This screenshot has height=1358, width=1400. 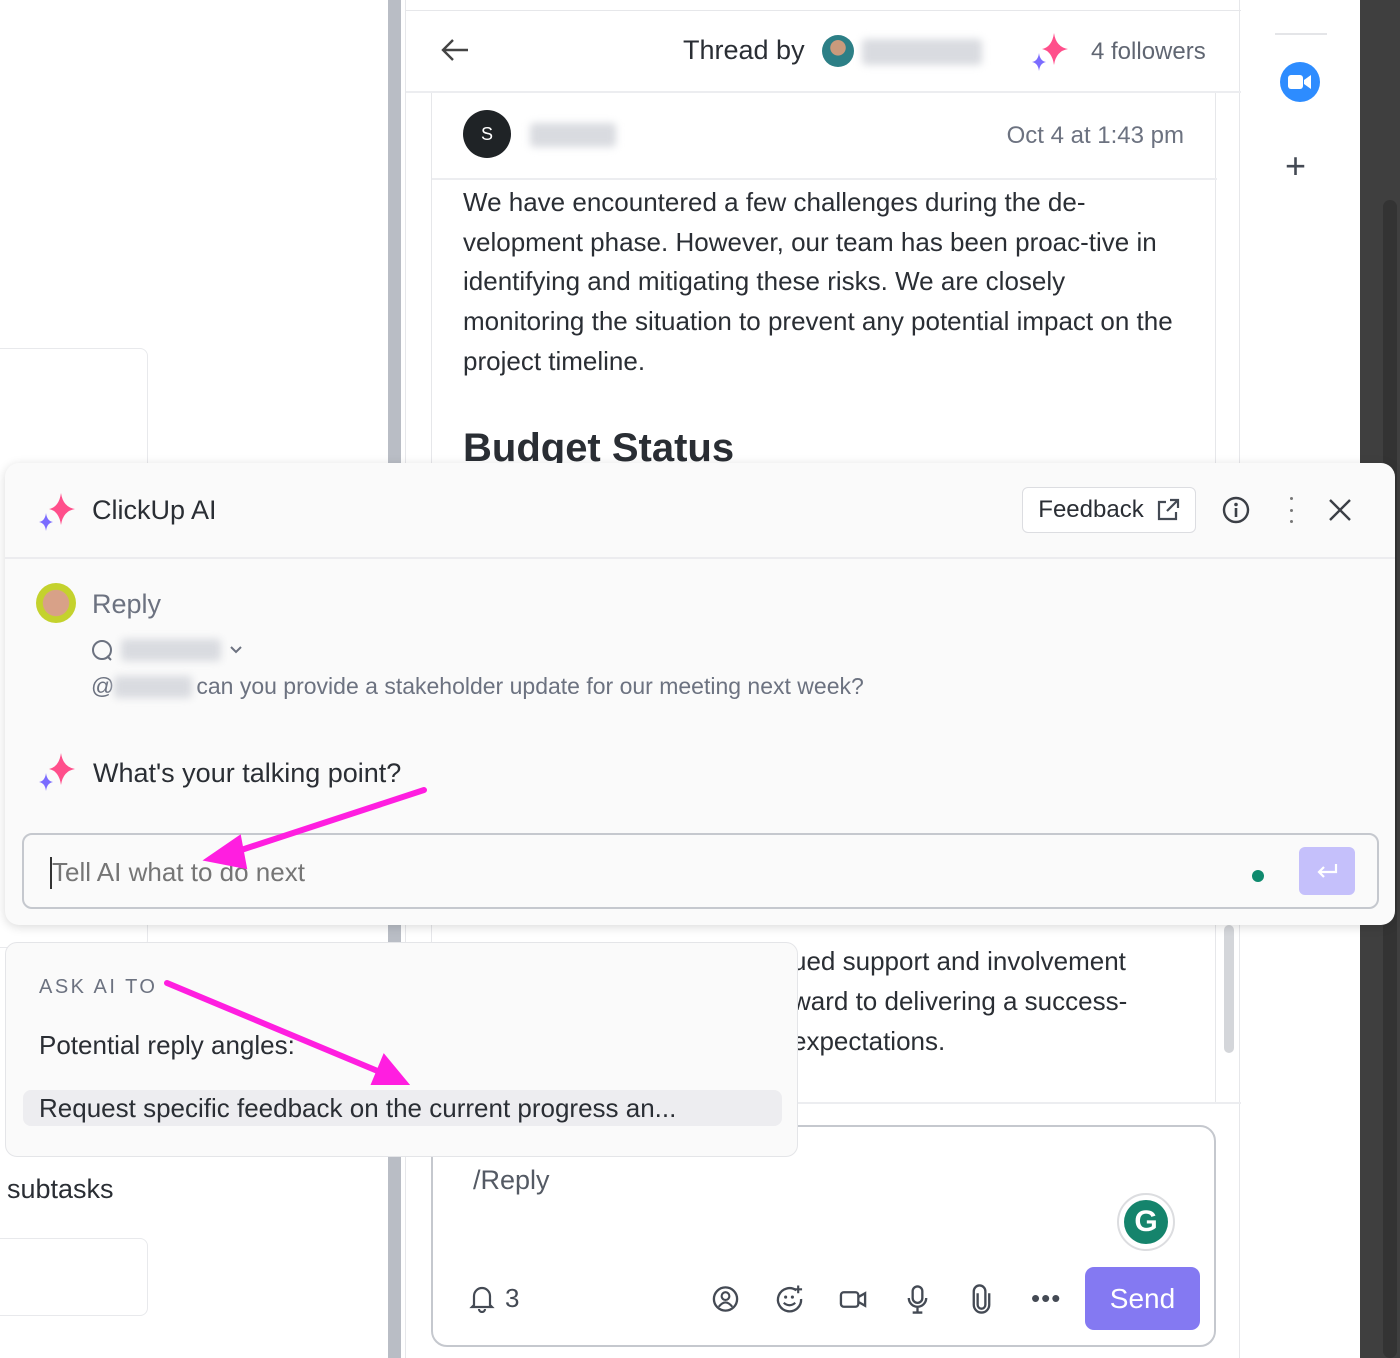 What do you see at coordinates (511, 1180) in the screenshot?
I see `composer-input: /Reply` at bounding box center [511, 1180].